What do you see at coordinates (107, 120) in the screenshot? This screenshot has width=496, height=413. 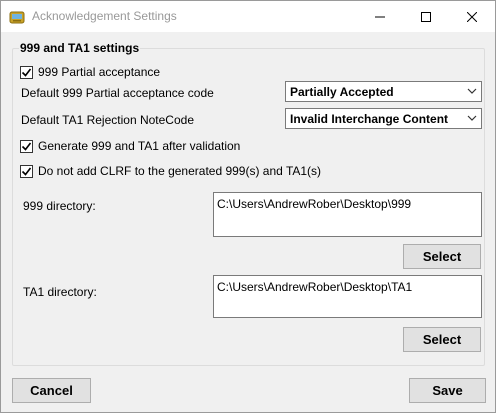 I see `default-ta1-code-label: Default TA1 Rejection NoteCode` at bounding box center [107, 120].